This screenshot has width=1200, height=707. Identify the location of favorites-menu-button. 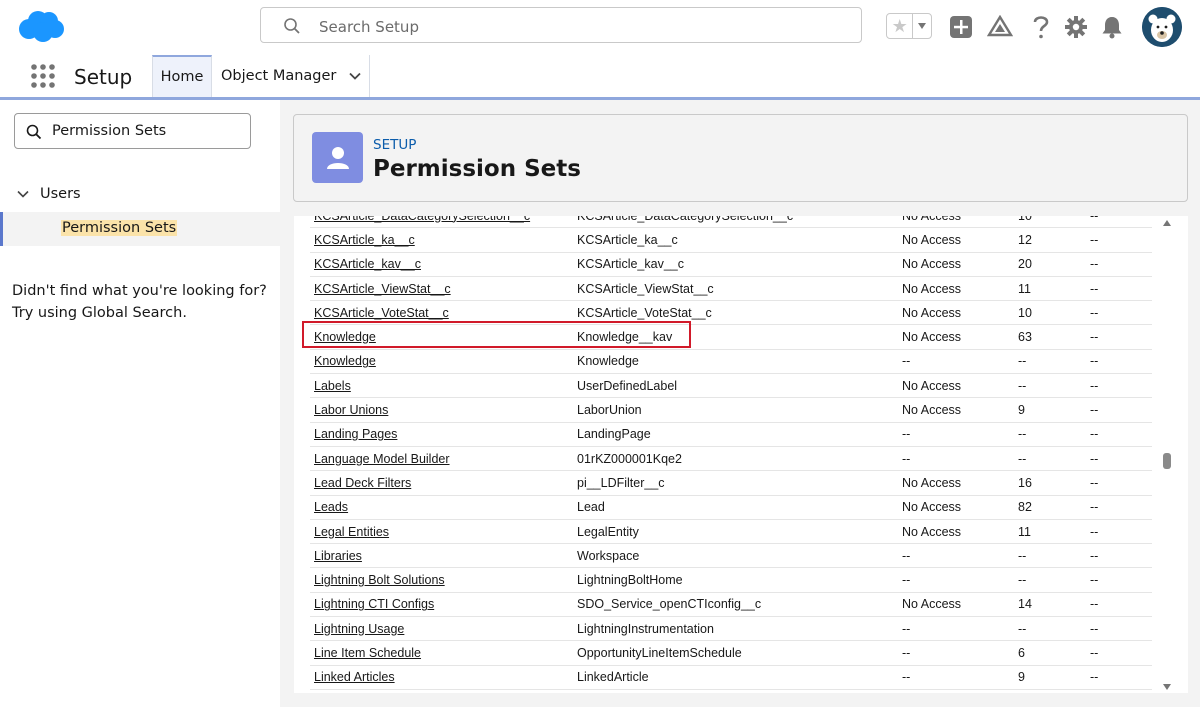
(921, 26).